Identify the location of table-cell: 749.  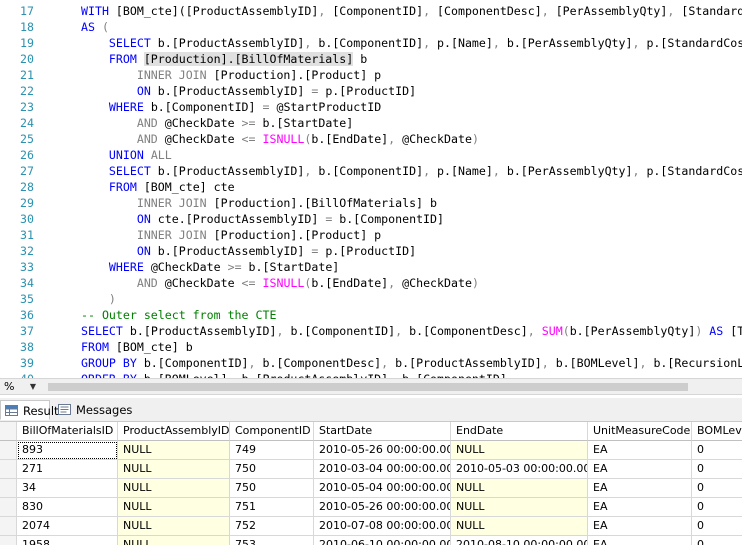
(272, 450).